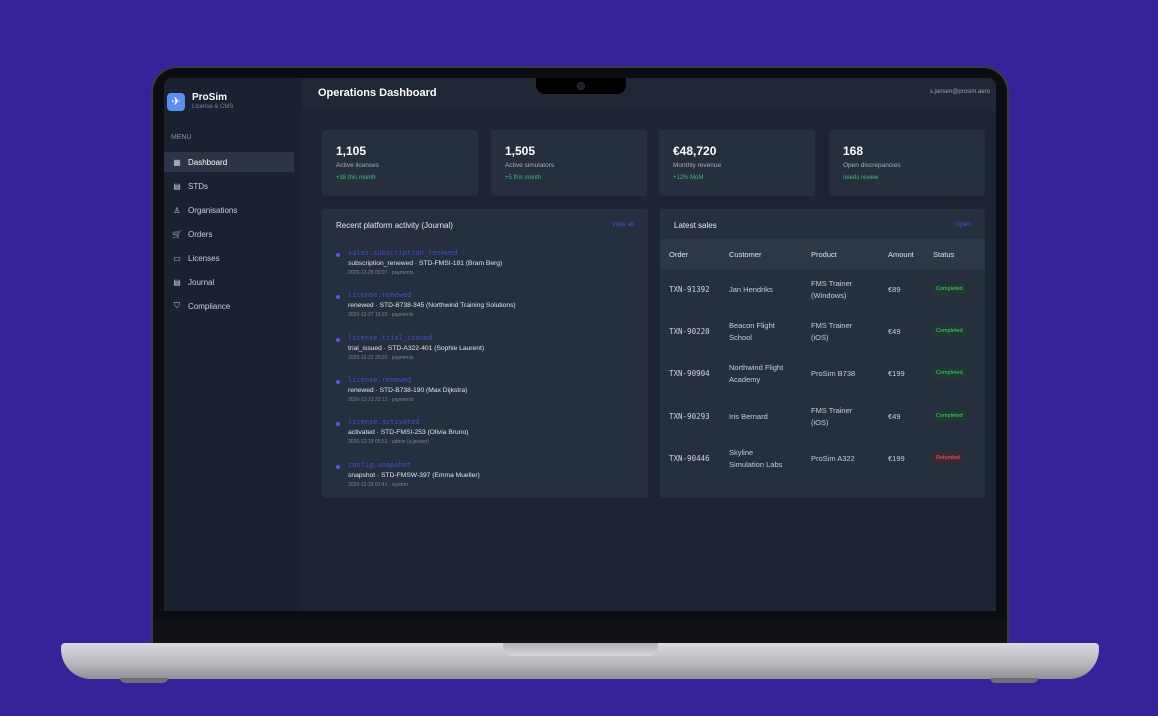 The width and height of the screenshot is (1158, 716). What do you see at coordinates (380, 379) in the screenshot?
I see `activity-event: license.renewed` at bounding box center [380, 379].